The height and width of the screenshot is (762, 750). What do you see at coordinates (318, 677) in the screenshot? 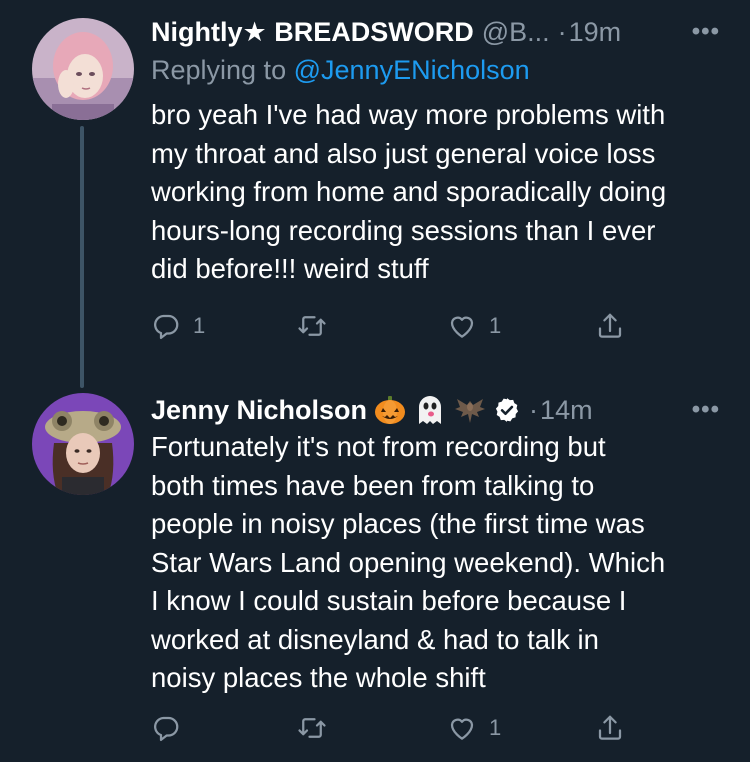
I see `tweet-text-line: noisy places the whole shift` at bounding box center [318, 677].